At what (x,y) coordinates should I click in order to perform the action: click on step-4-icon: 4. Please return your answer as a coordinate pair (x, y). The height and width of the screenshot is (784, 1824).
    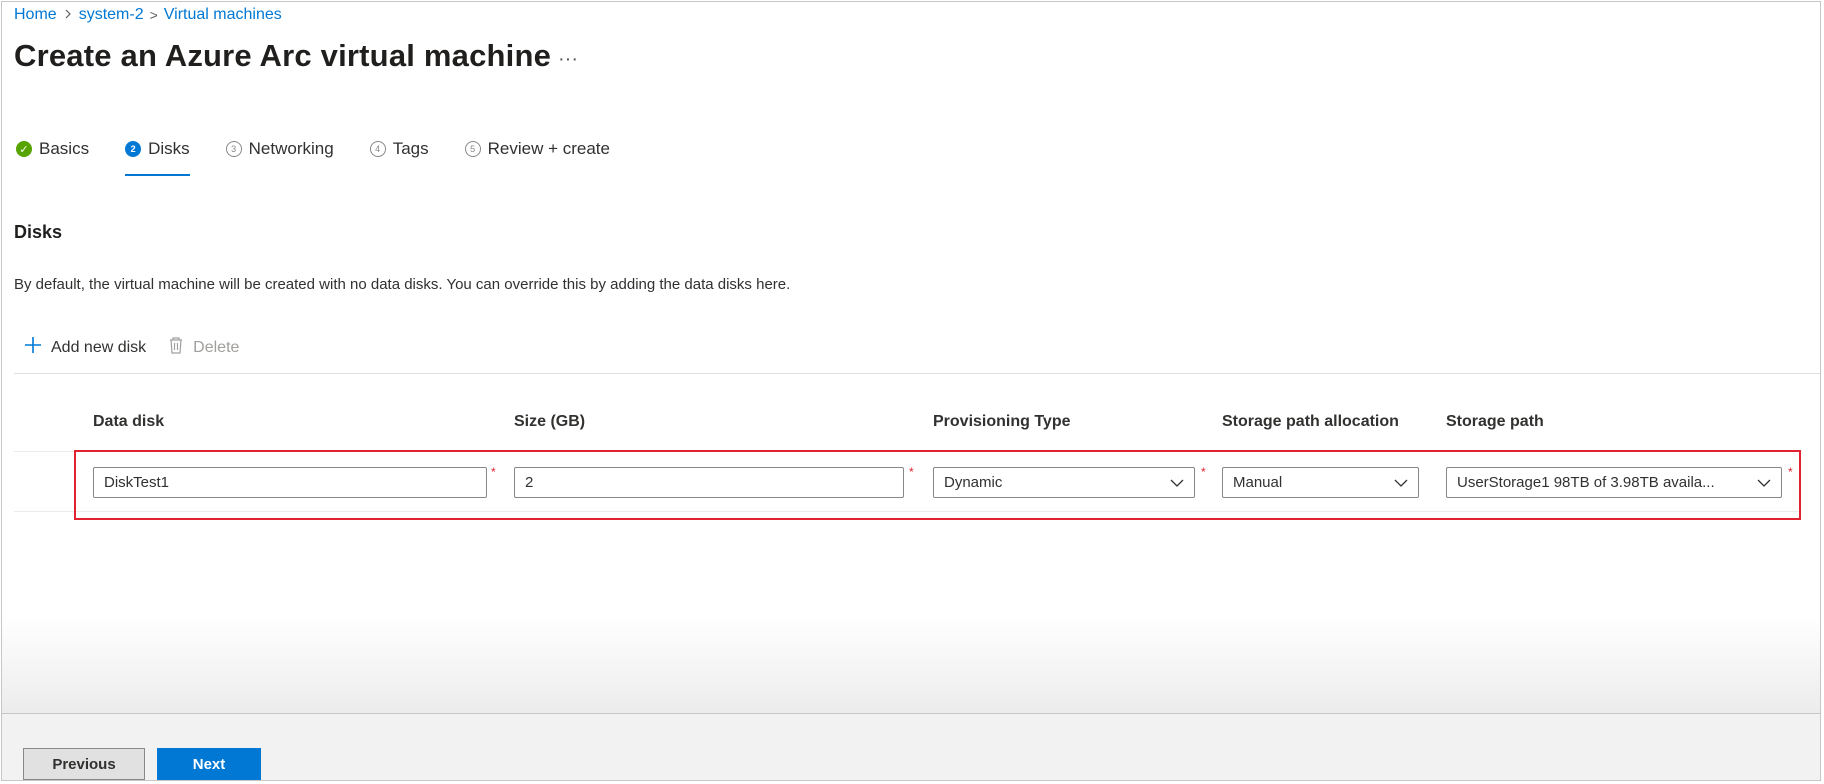
    Looking at the image, I should click on (377, 149).